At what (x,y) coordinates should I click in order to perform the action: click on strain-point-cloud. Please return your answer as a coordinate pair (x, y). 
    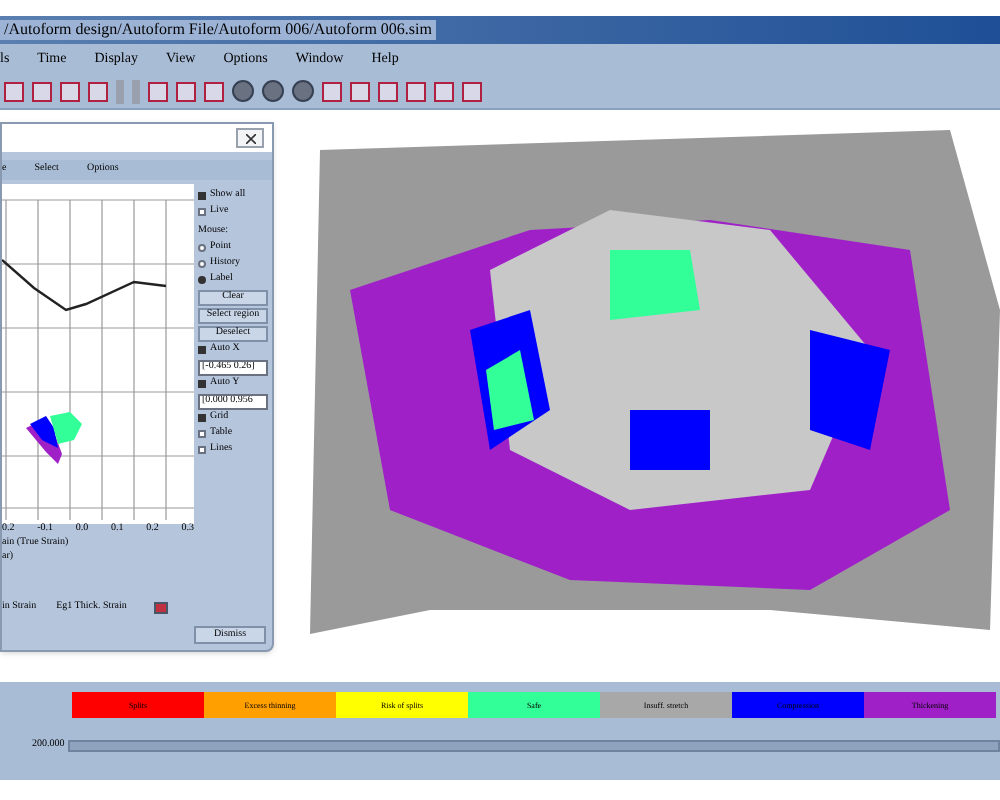
    Looking at the image, I should click on (54, 438).